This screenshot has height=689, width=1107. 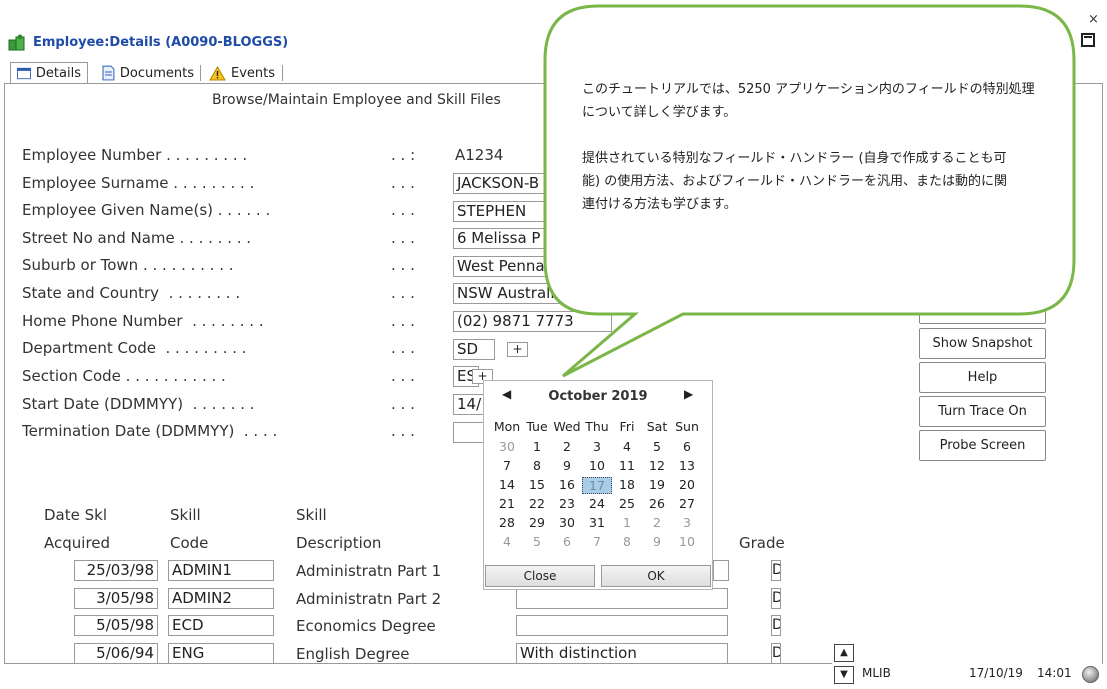 I want to click on calendar-week-row: 28 29 30 31 1 2 3, so click(x=597, y=522).